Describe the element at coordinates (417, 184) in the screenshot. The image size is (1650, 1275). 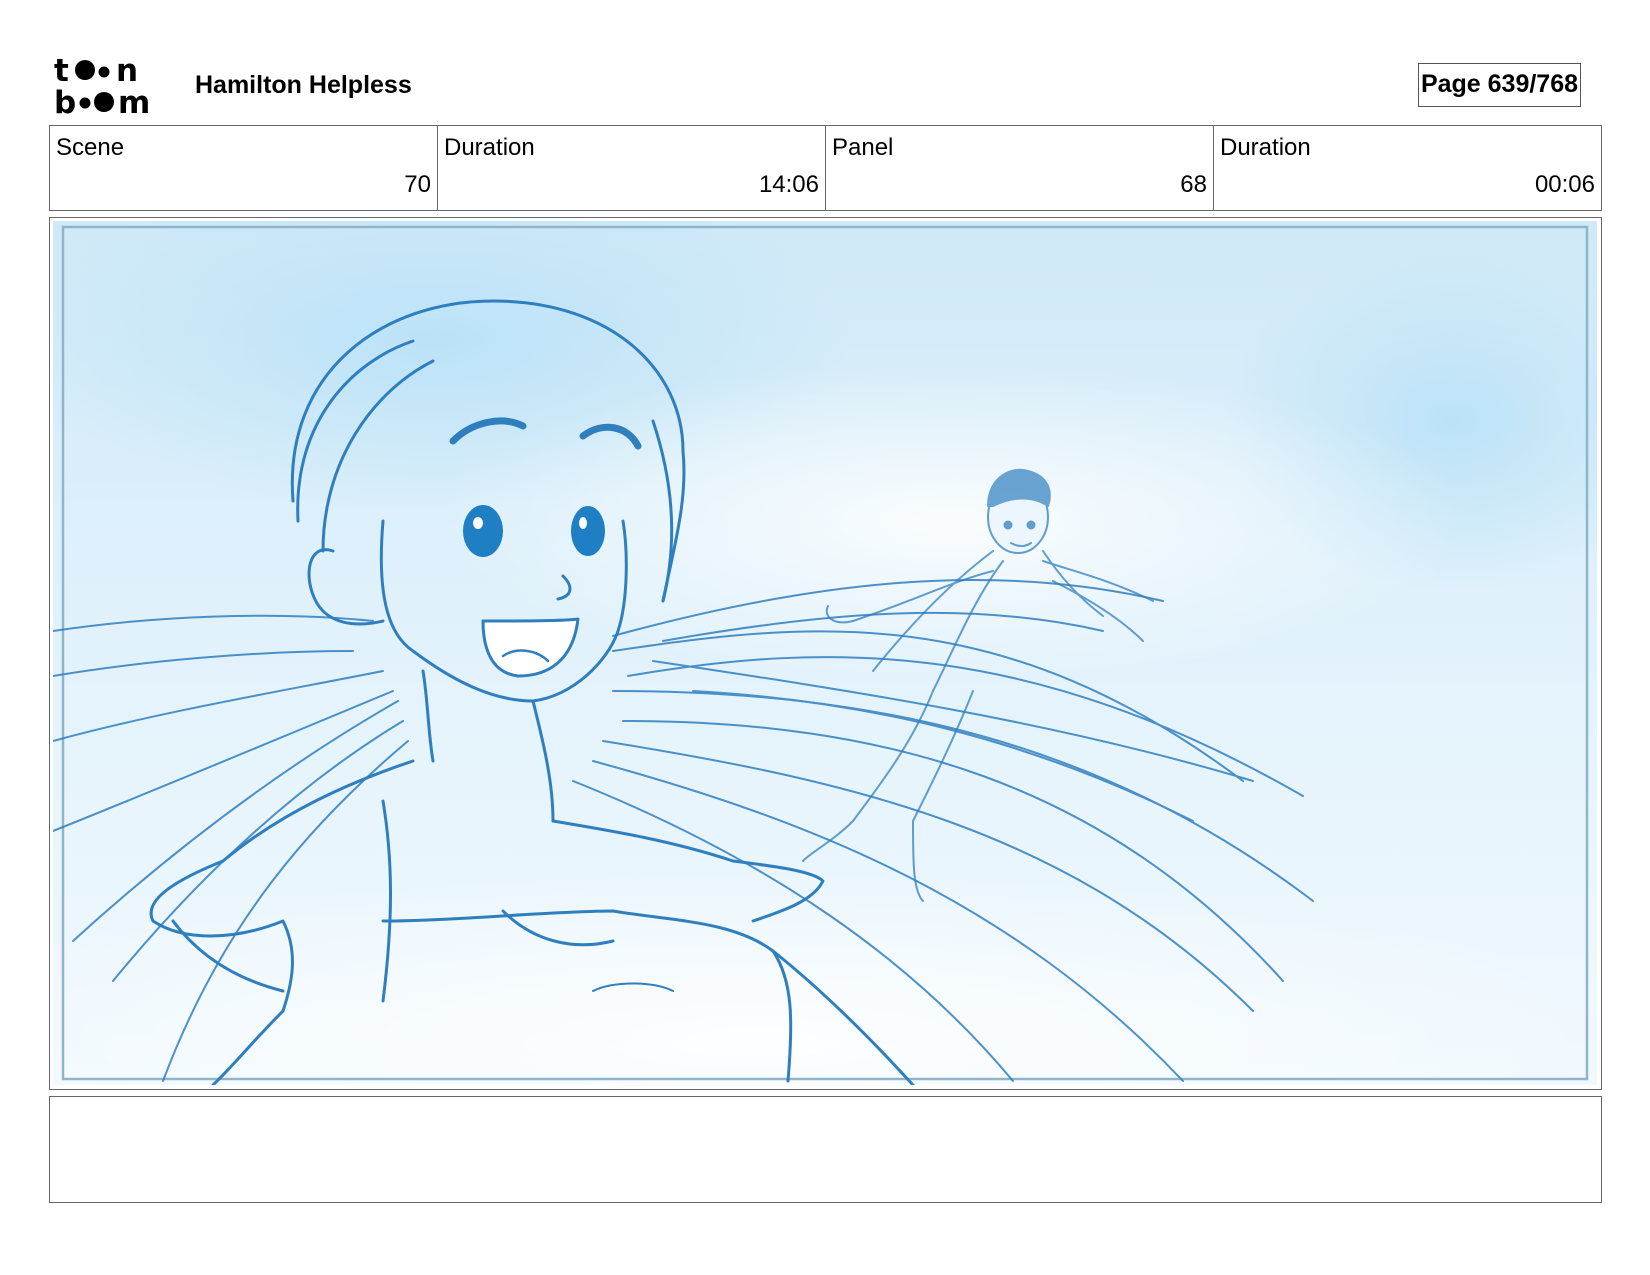
I see `scene-value: 70` at that location.